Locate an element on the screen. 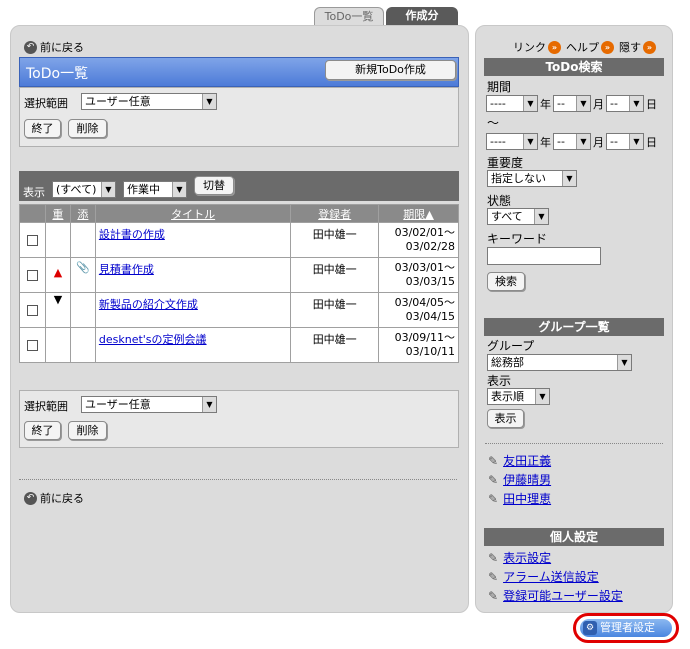 The width and height of the screenshot is (690, 649). user-registration-settings-link: 登録可能ユーザー設定 is located at coordinates (563, 596).